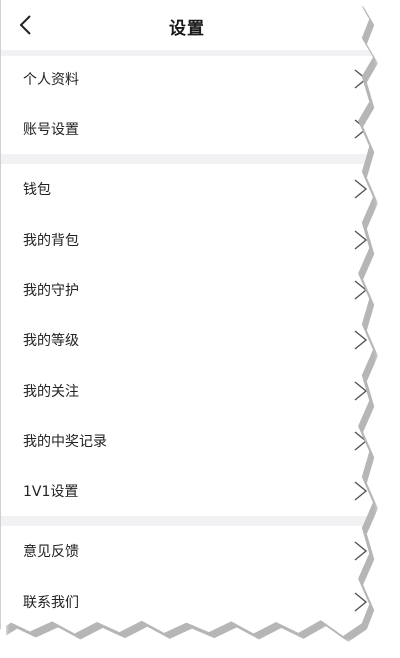  What do you see at coordinates (65, 442) in the screenshot?
I see `settings-item-label: 我的中奖记录` at bounding box center [65, 442].